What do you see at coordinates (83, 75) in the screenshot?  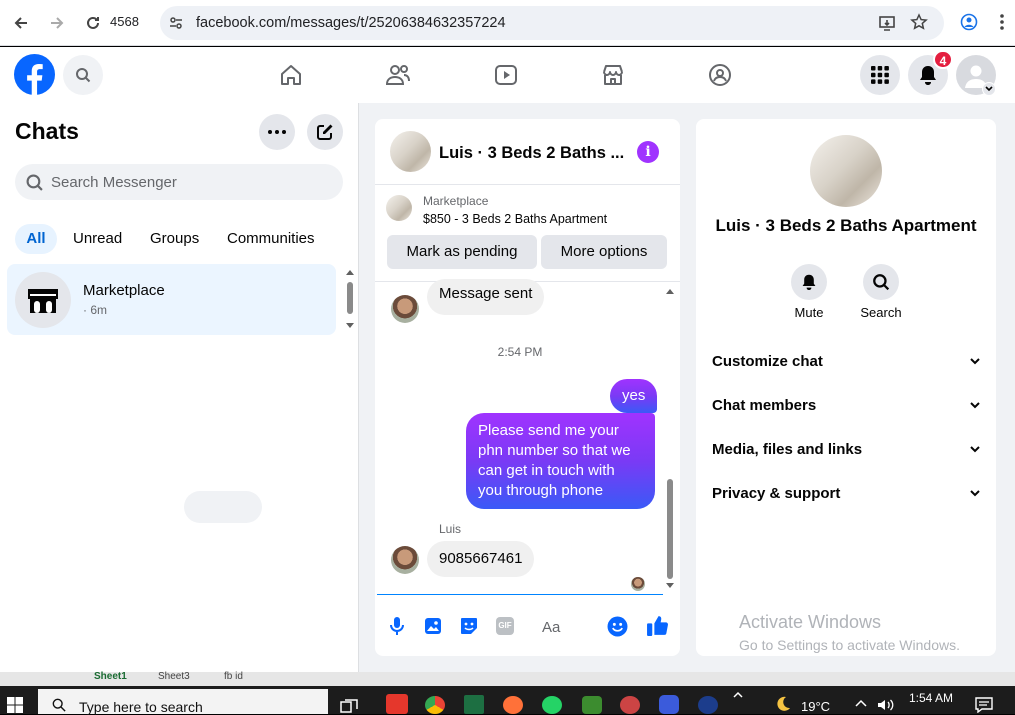 I see `fb-search-icon` at bounding box center [83, 75].